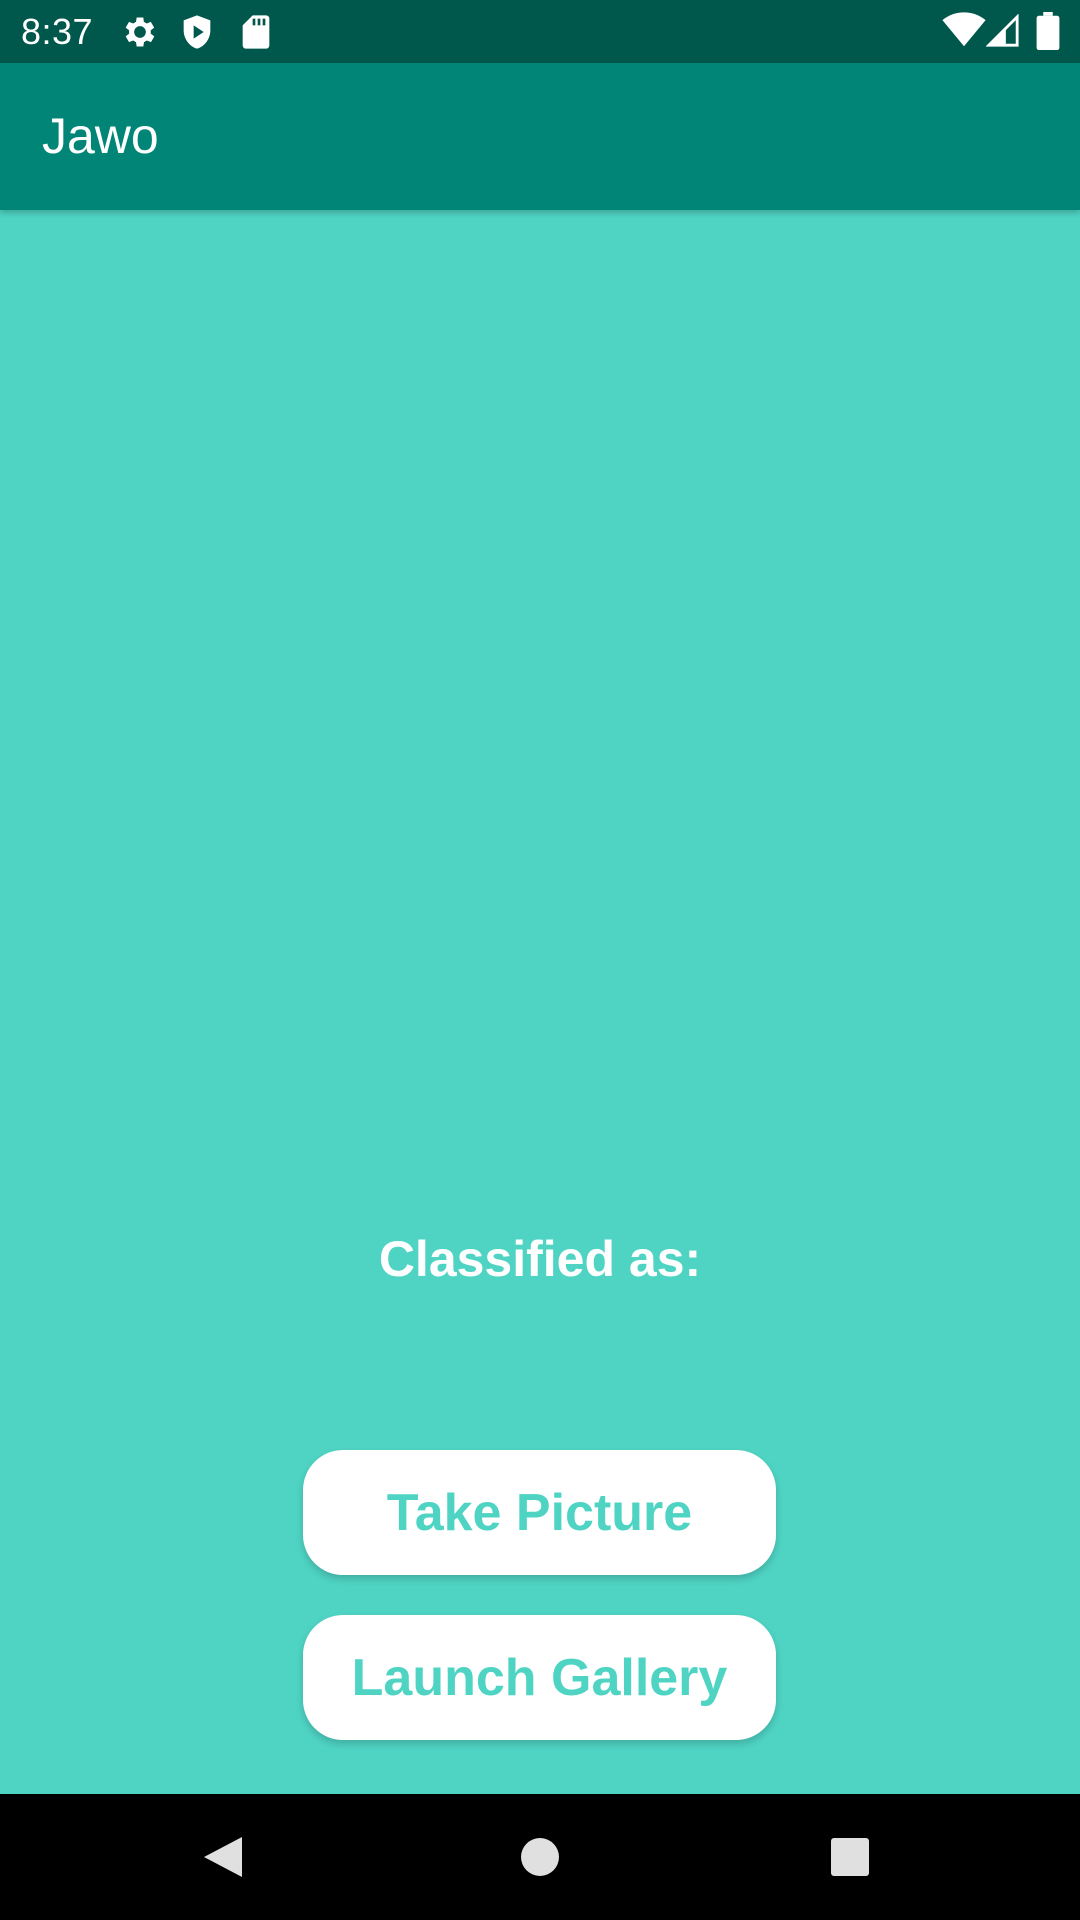 This screenshot has width=1080, height=1920. Describe the element at coordinates (540, 136) in the screenshot. I see `app-bar: Jawo` at that location.